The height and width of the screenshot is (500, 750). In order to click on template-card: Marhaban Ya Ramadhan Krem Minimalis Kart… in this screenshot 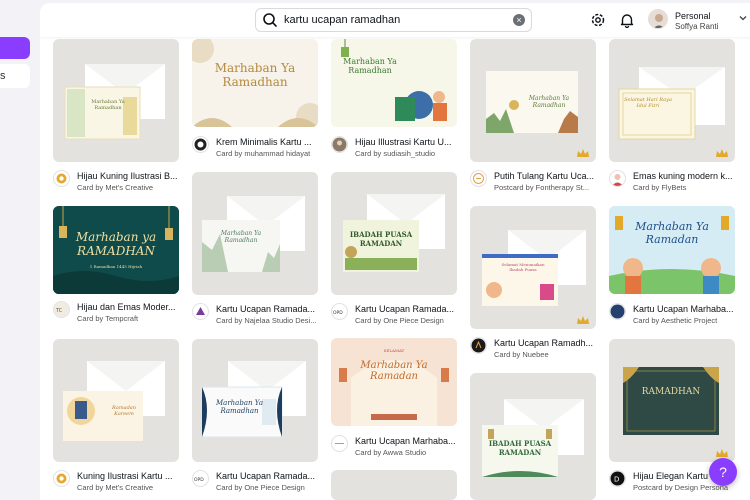, I will do `click(255, 101)`.